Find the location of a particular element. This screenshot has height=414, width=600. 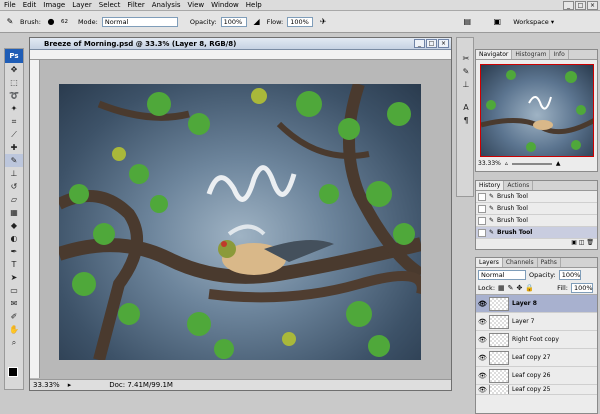

status-arrow-icon: ▸ is located at coordinates (70, 385).